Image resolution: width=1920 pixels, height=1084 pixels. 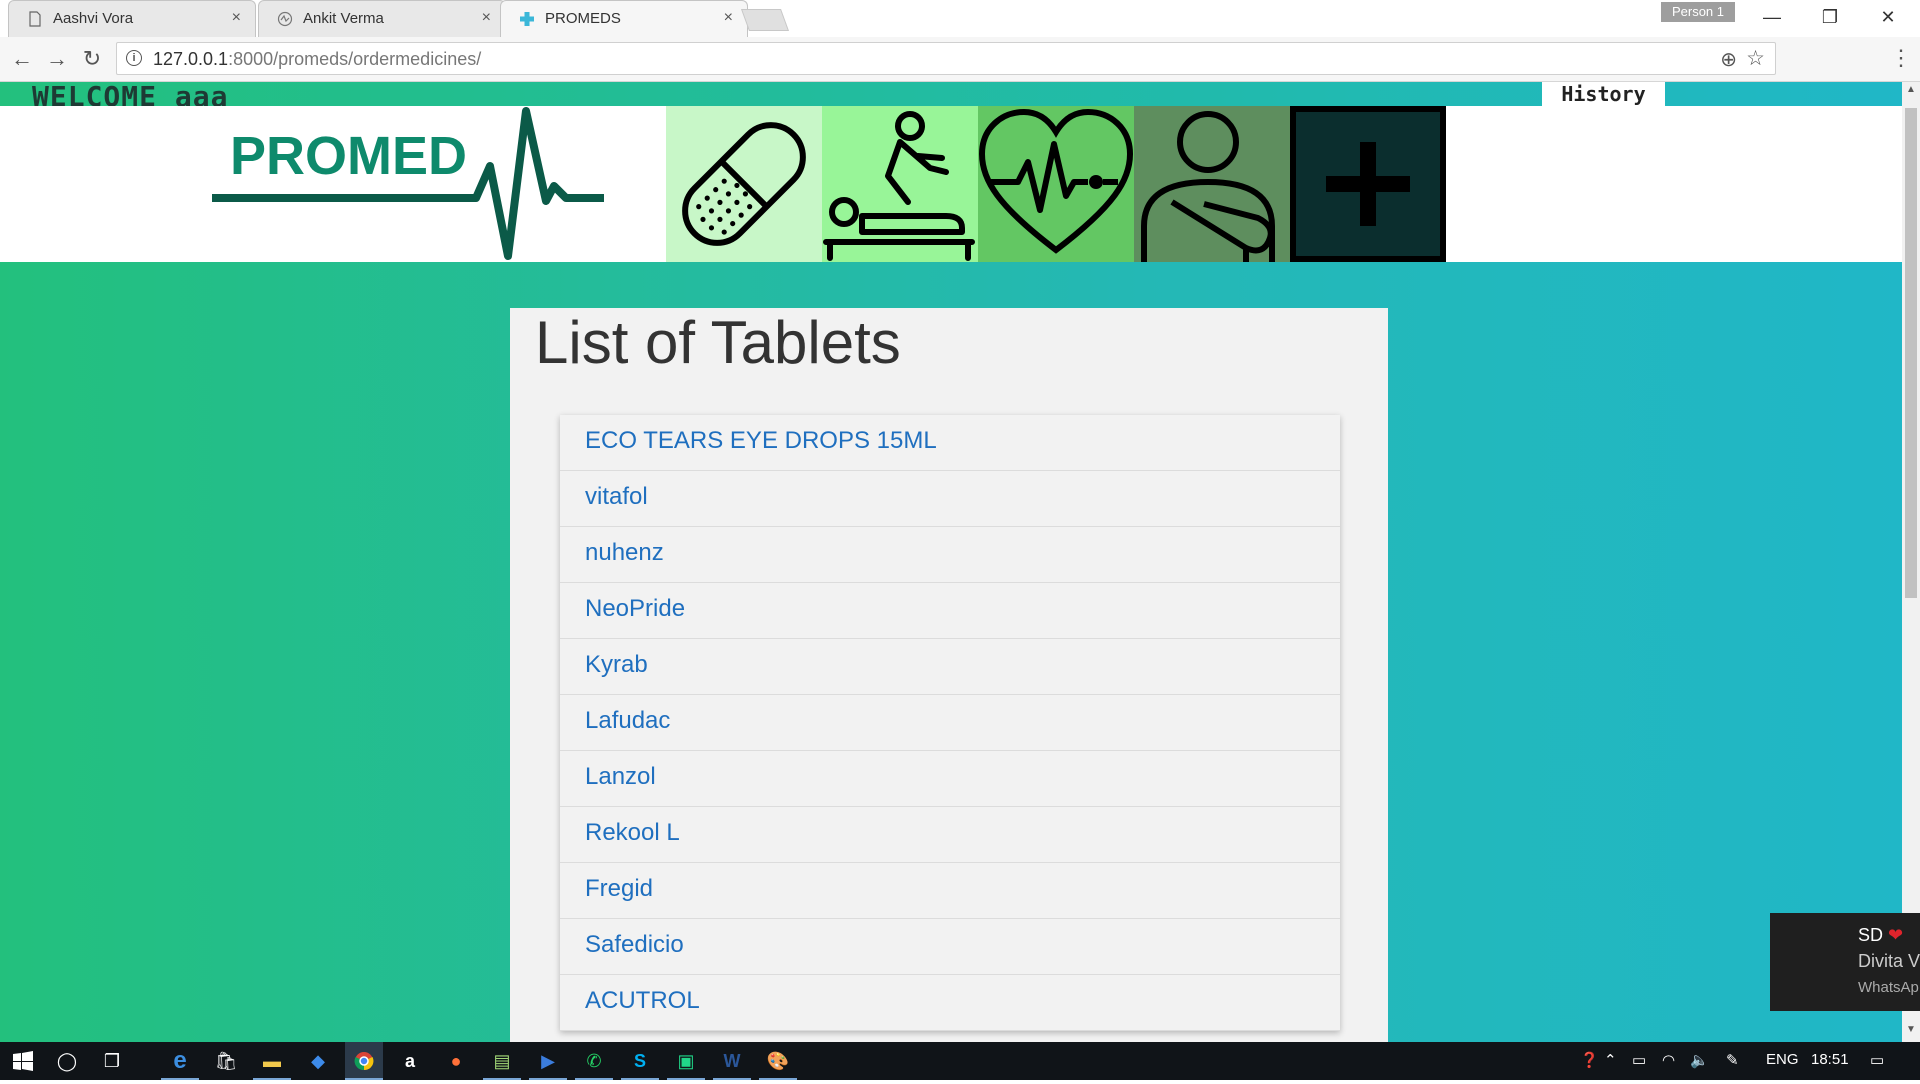 What do you see at coordinates (348, 156) in the screenshot?
I see `svg-text: PROMED` at bounding box center [348, 156].